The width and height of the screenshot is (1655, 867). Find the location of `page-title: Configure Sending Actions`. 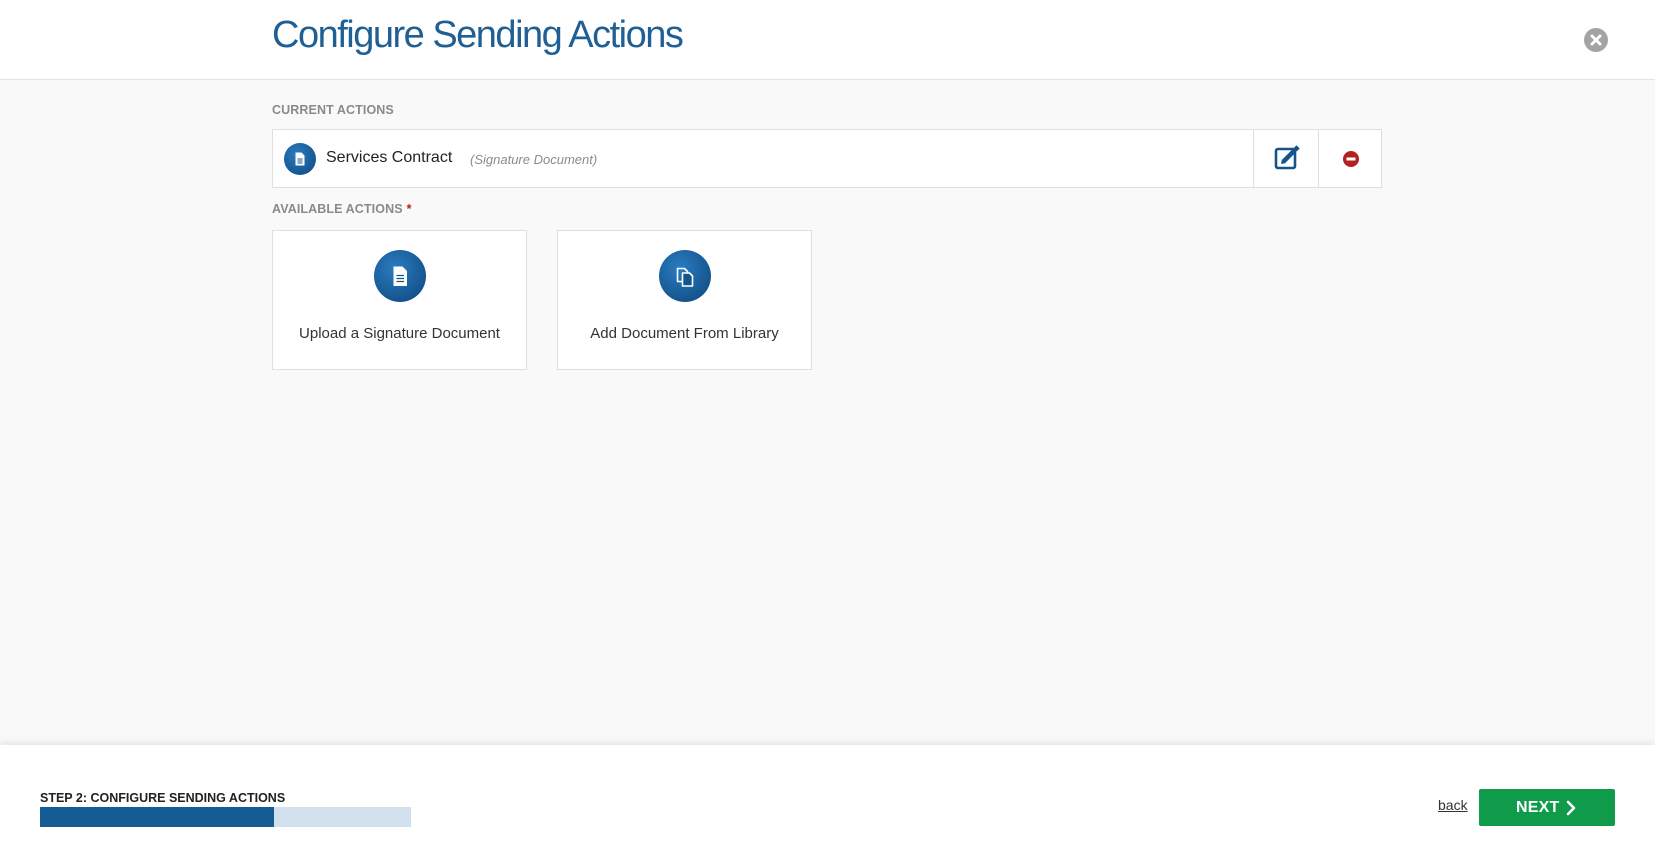

page-title: Configure Sending Actions is located at coordinates (478, 35).